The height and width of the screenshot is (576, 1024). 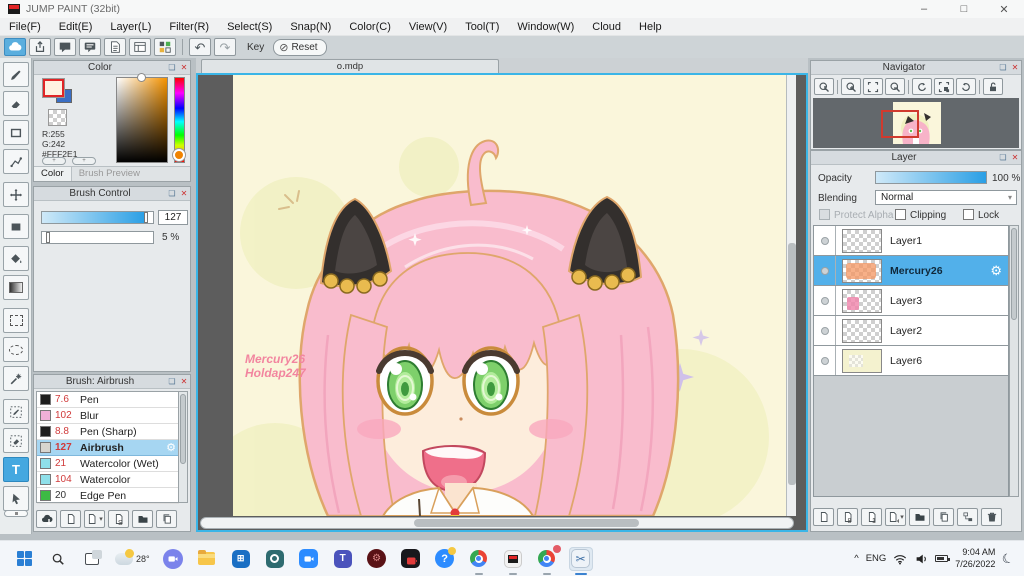 What do you see at coordinates (944, 86) in the screenshot?
I see `reset-rotation-button` at bounding box center [944, 86].